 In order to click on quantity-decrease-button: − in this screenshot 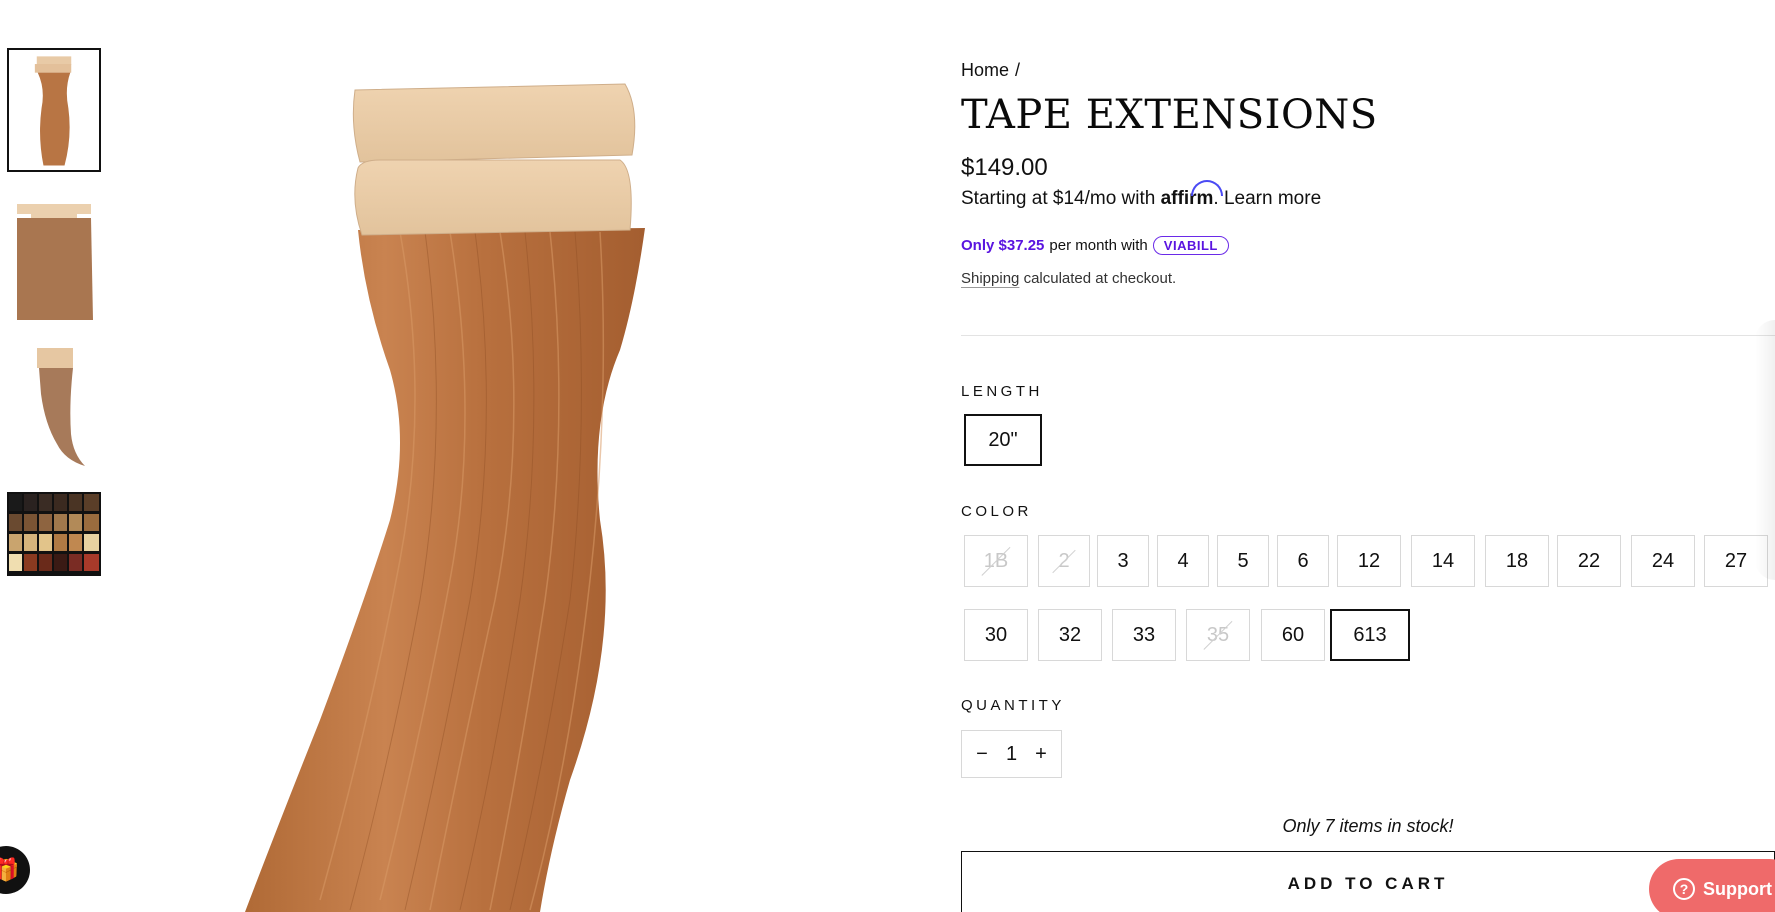, I will do `click(982, 754)`.